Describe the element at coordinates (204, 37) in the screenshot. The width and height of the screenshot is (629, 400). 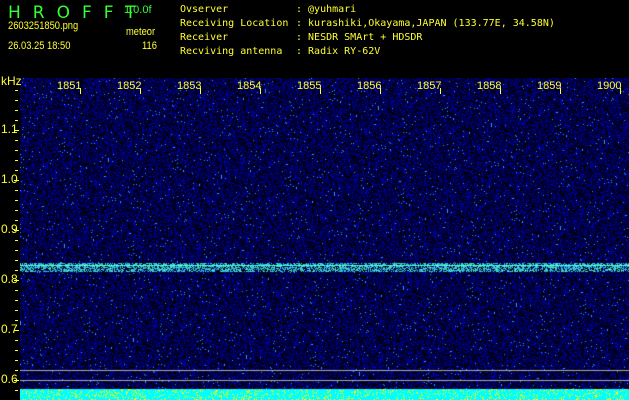
I see `receiver-label: Receiver` at that location.